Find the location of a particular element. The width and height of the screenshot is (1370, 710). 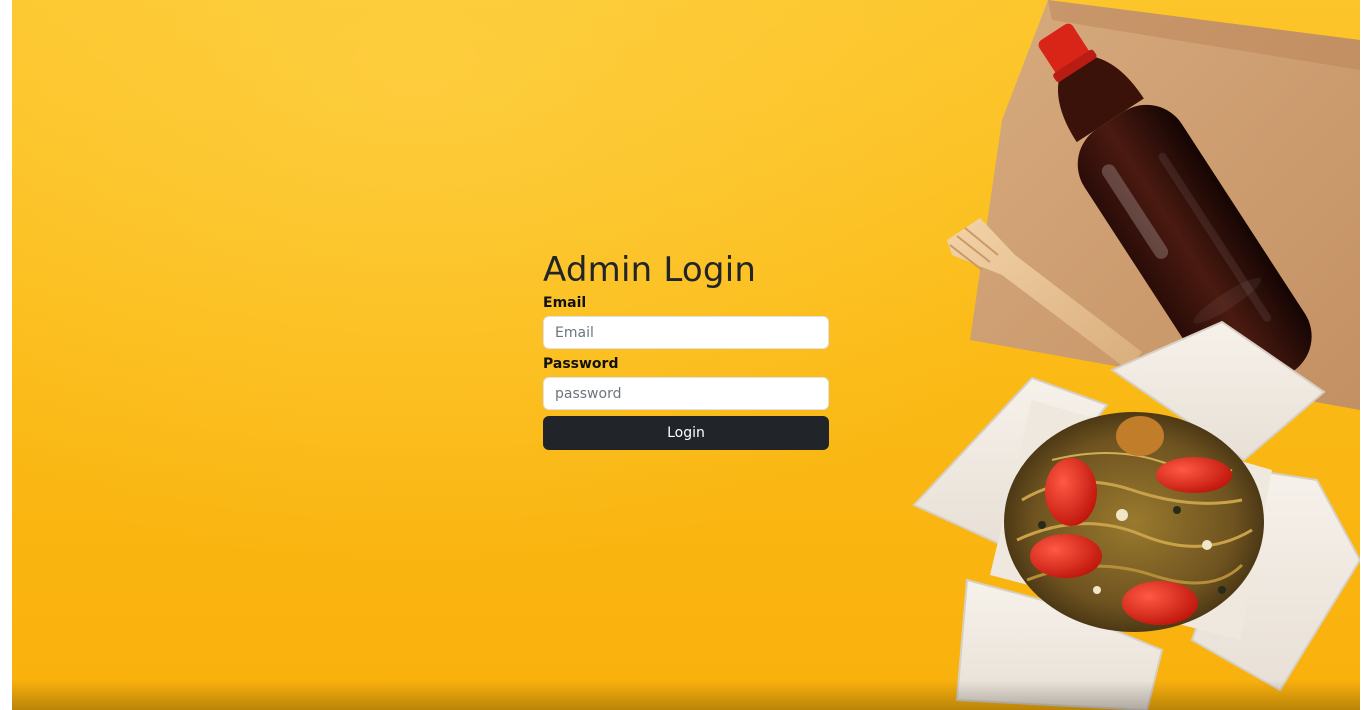

email-label: Email is located at coordinates (565, 303).